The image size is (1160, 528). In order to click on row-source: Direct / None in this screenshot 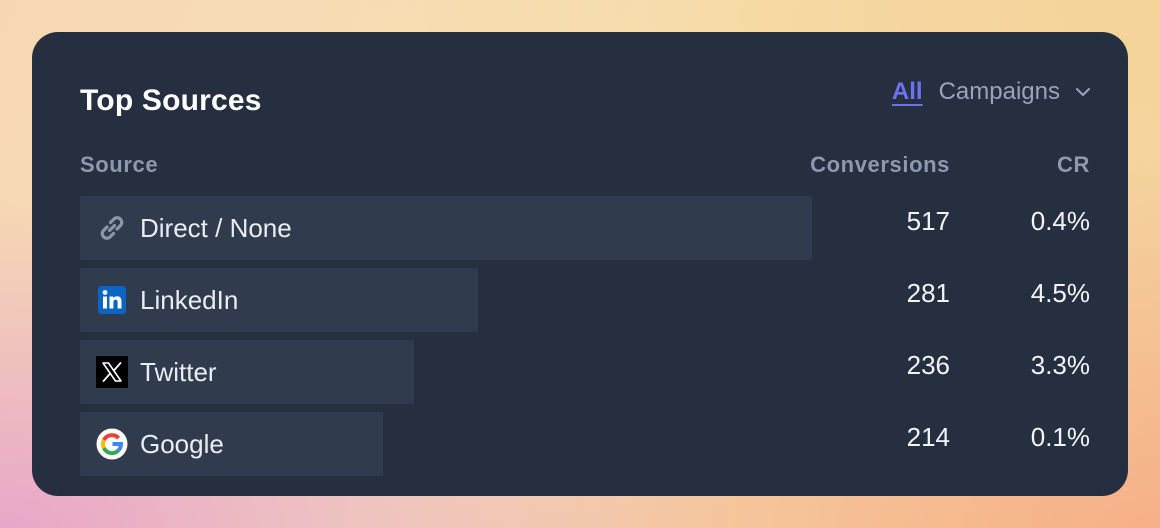, I will do `click(194, 228)`.